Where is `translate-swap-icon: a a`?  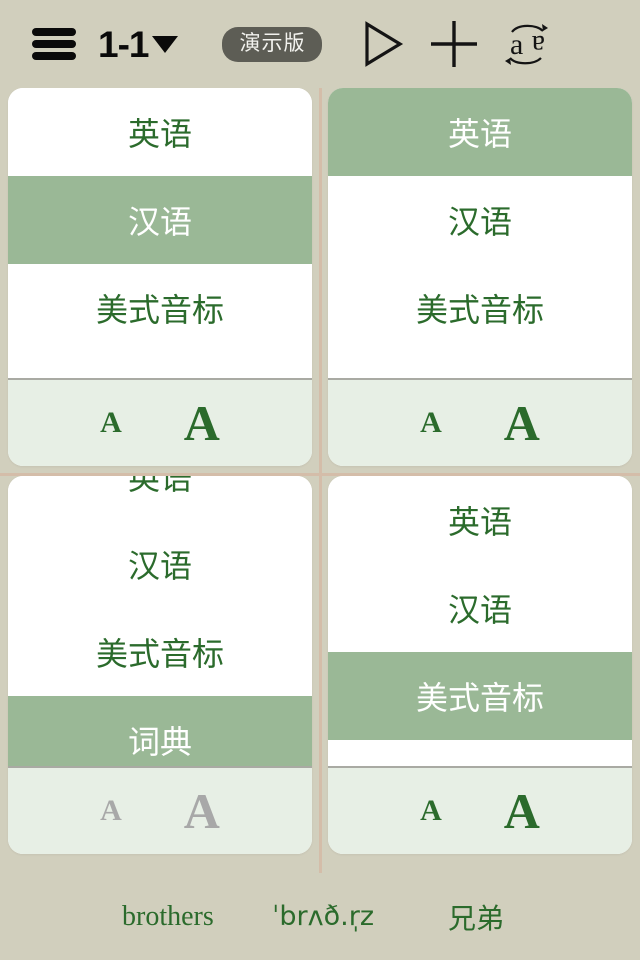
translate-swap-icon: a a is located at coordinates (526, 44).